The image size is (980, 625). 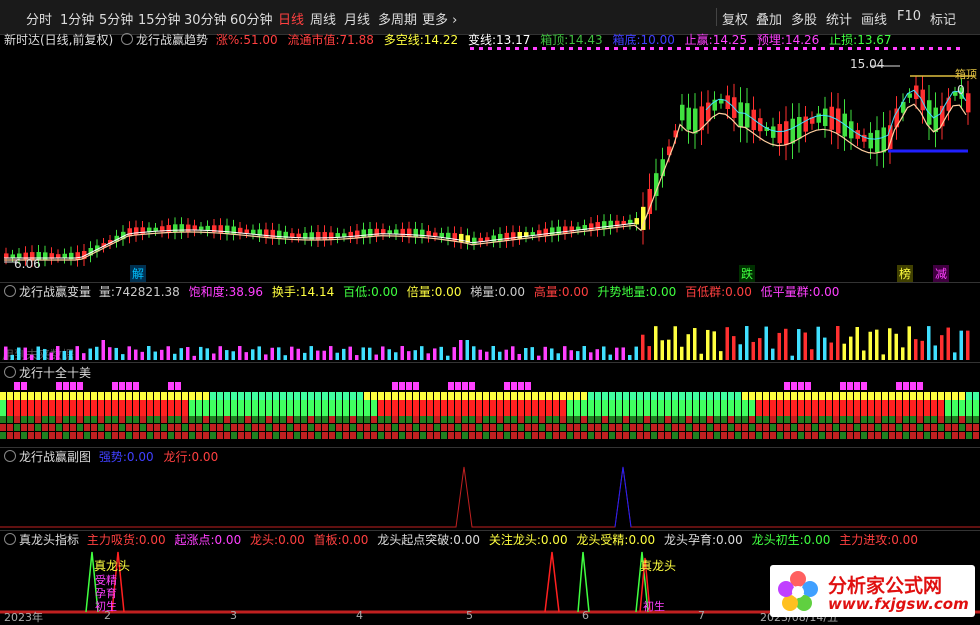 What do you see at coordinates (769, 18) in the screenshot?
I see `overlay-button: 叠加` at bounding box center [769, 18].